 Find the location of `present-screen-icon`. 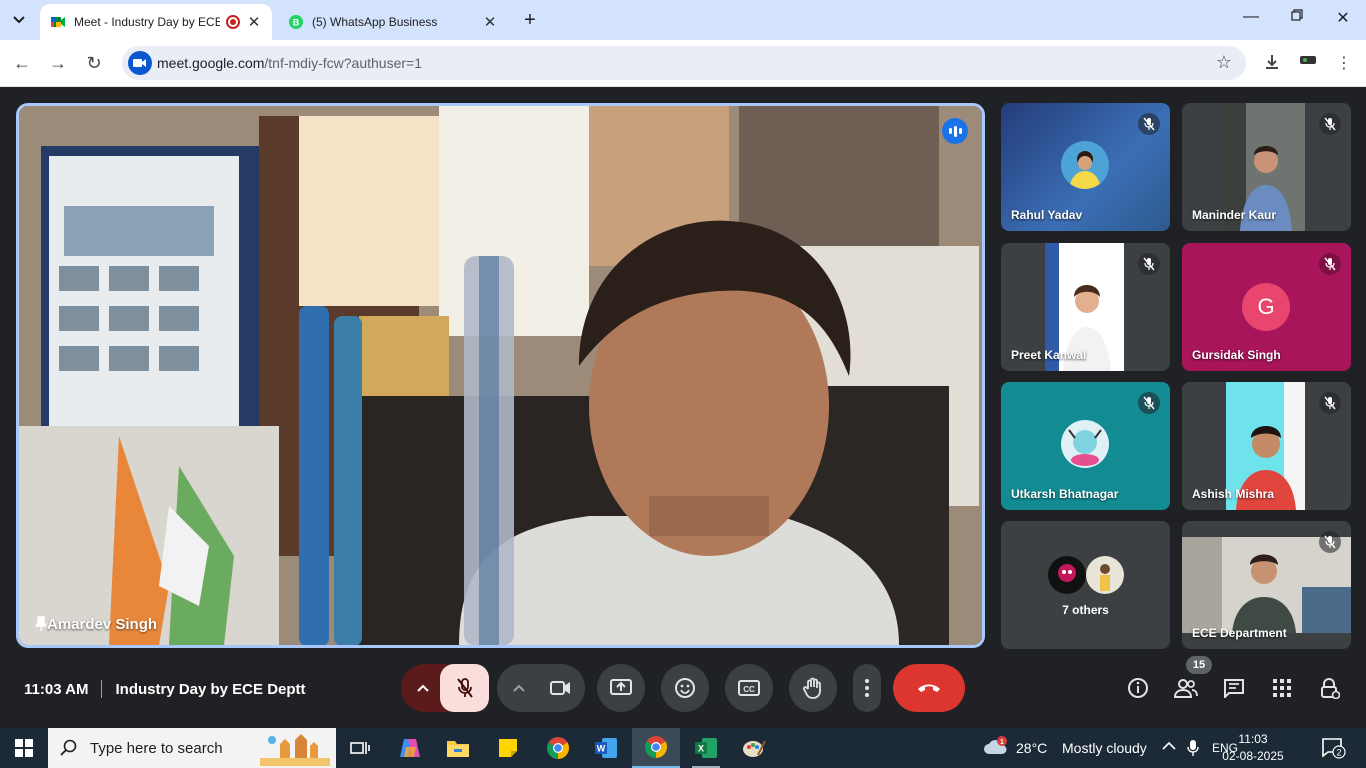

present-screen-icon is located at coordinates (621, 687).